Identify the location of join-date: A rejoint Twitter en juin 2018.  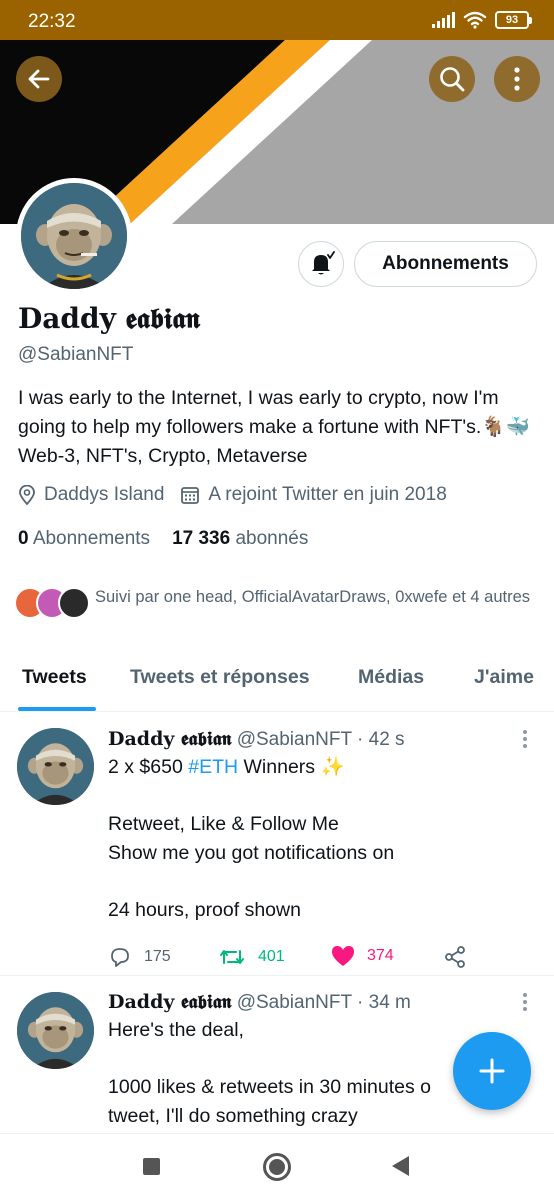
(313, 495).